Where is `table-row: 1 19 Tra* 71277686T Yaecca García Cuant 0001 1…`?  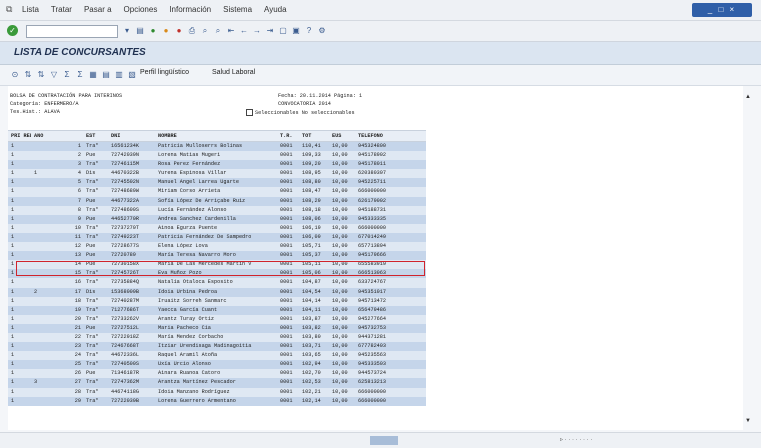
table-row: 1 19 Tra* 71277686T Yaecca García Cuant 0001 1… is located at coordinates (217, 310).